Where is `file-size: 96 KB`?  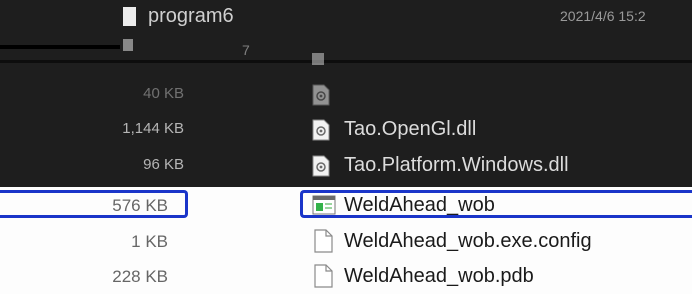 file-size: 96 KB is located at coordinates (163, 164).